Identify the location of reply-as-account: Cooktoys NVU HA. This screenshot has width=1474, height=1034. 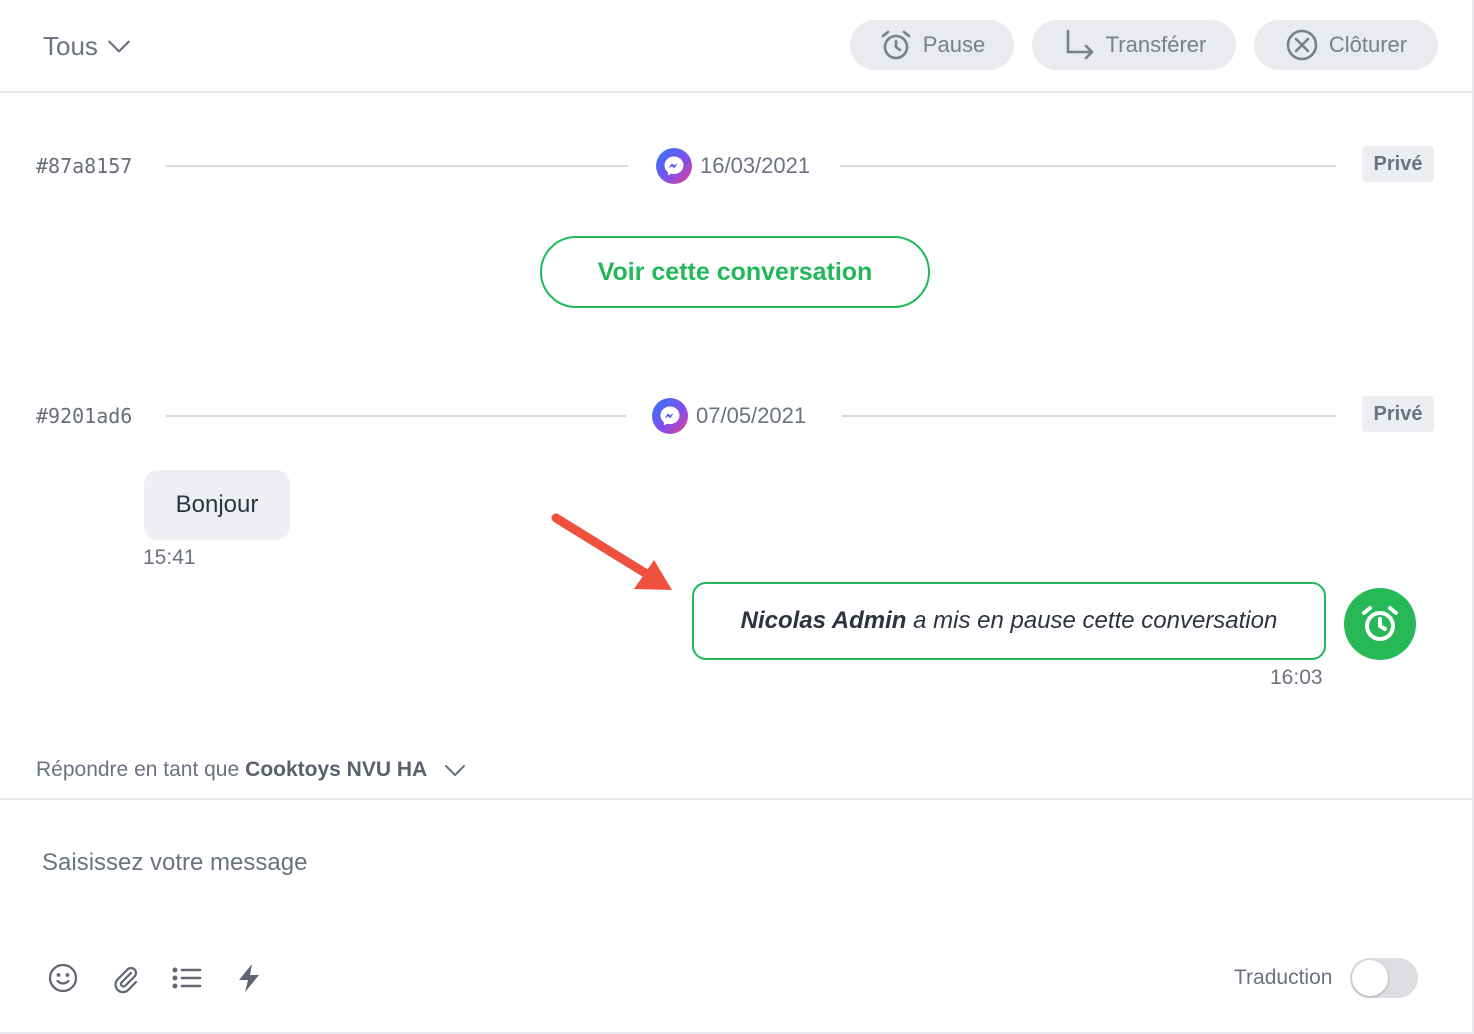
(336, 769).